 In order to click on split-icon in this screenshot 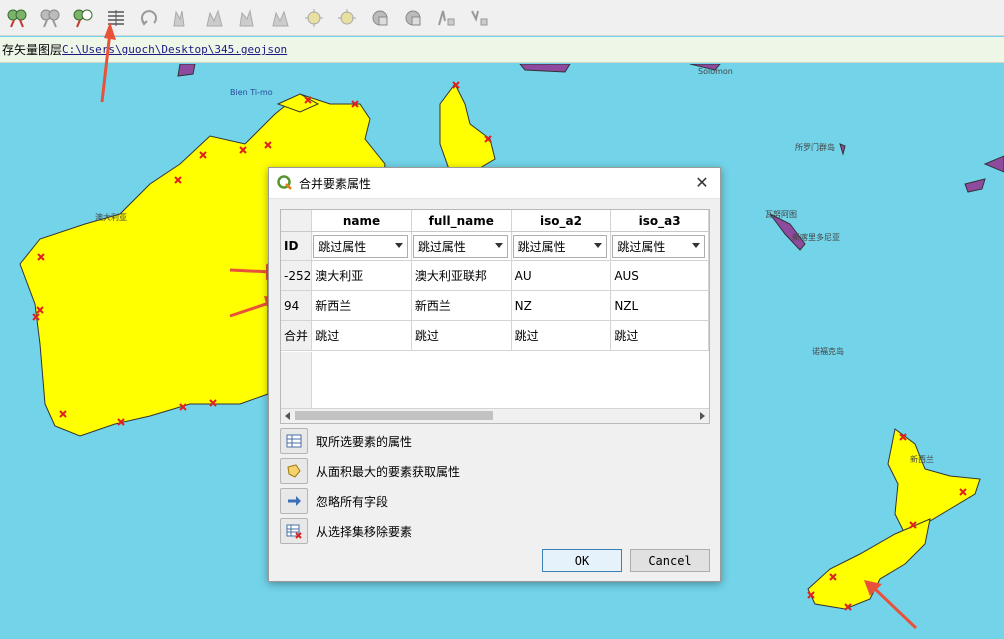, I will do `click(446, 18)`.